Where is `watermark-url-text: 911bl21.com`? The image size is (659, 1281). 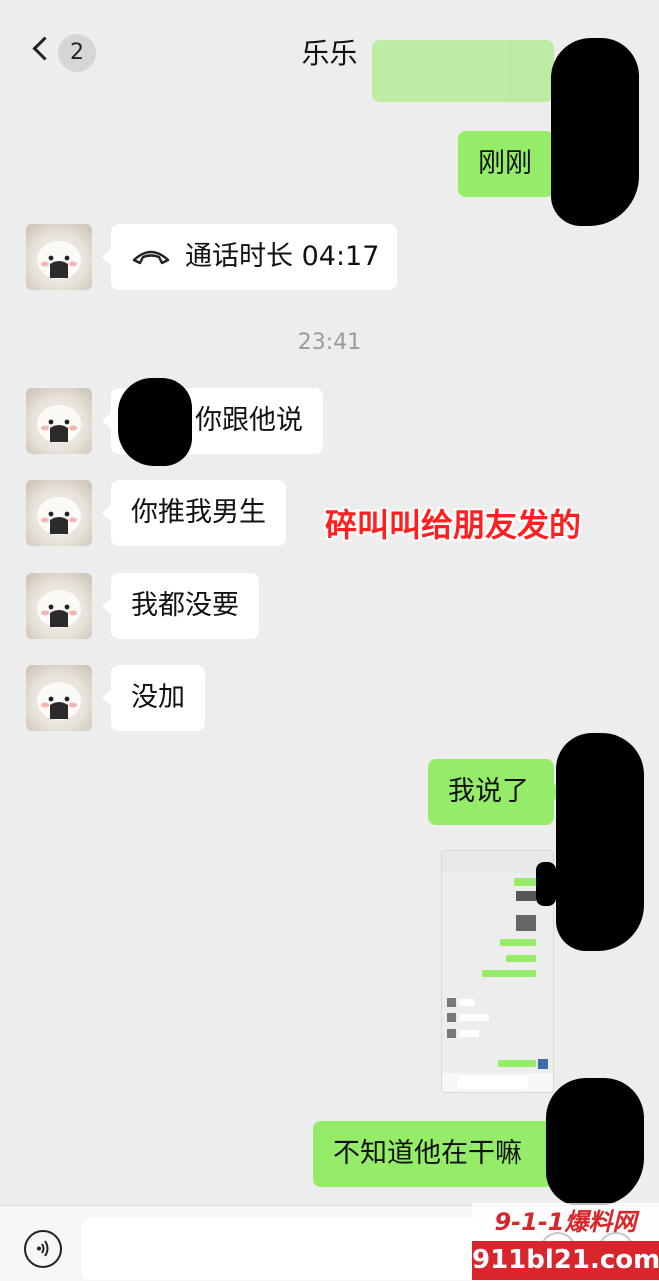
watermark-url-text: 911bl21.com is located at coordinates (565, 1260).